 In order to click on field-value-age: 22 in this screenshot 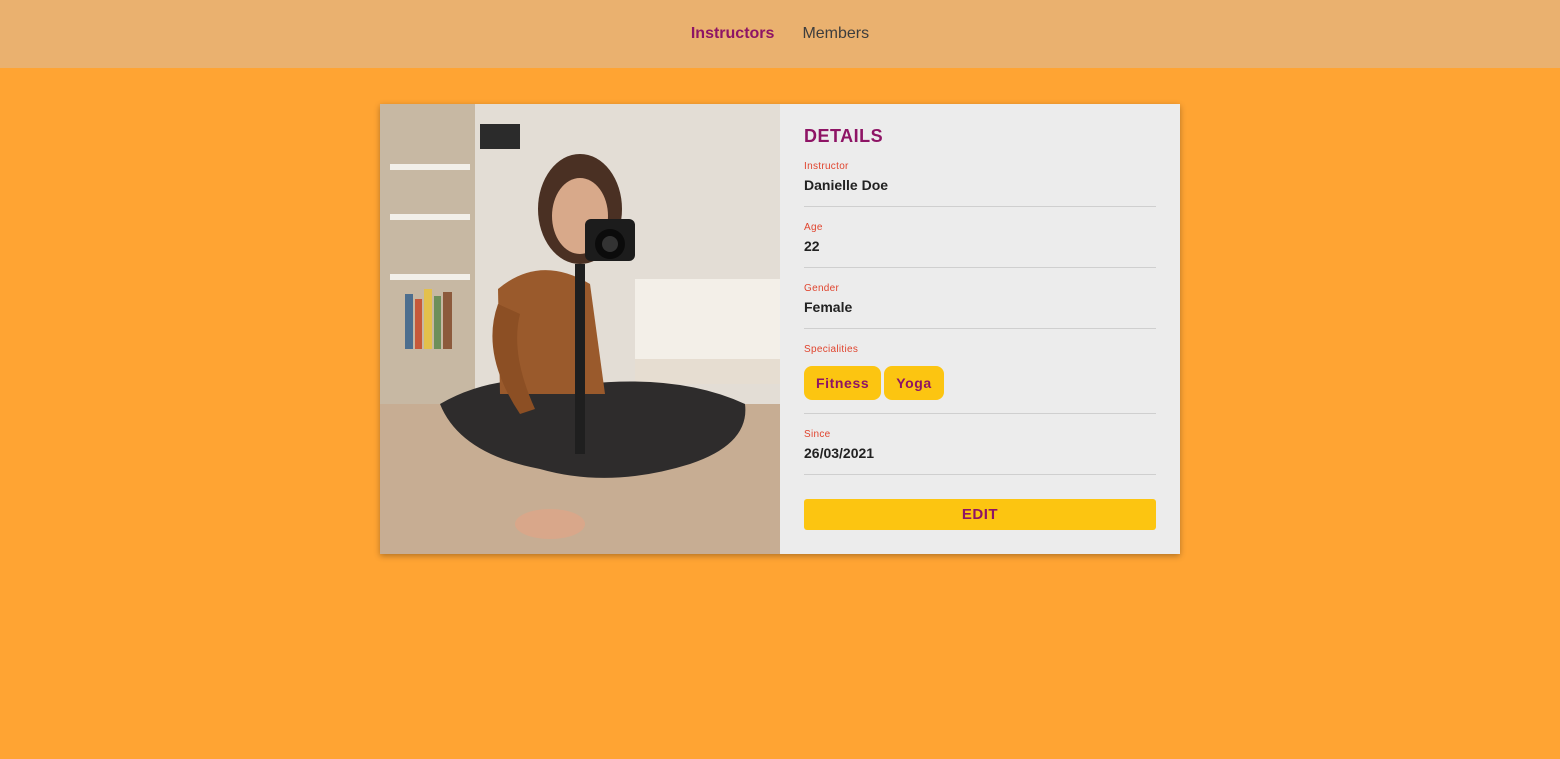, I will do `click(812, 246)`.